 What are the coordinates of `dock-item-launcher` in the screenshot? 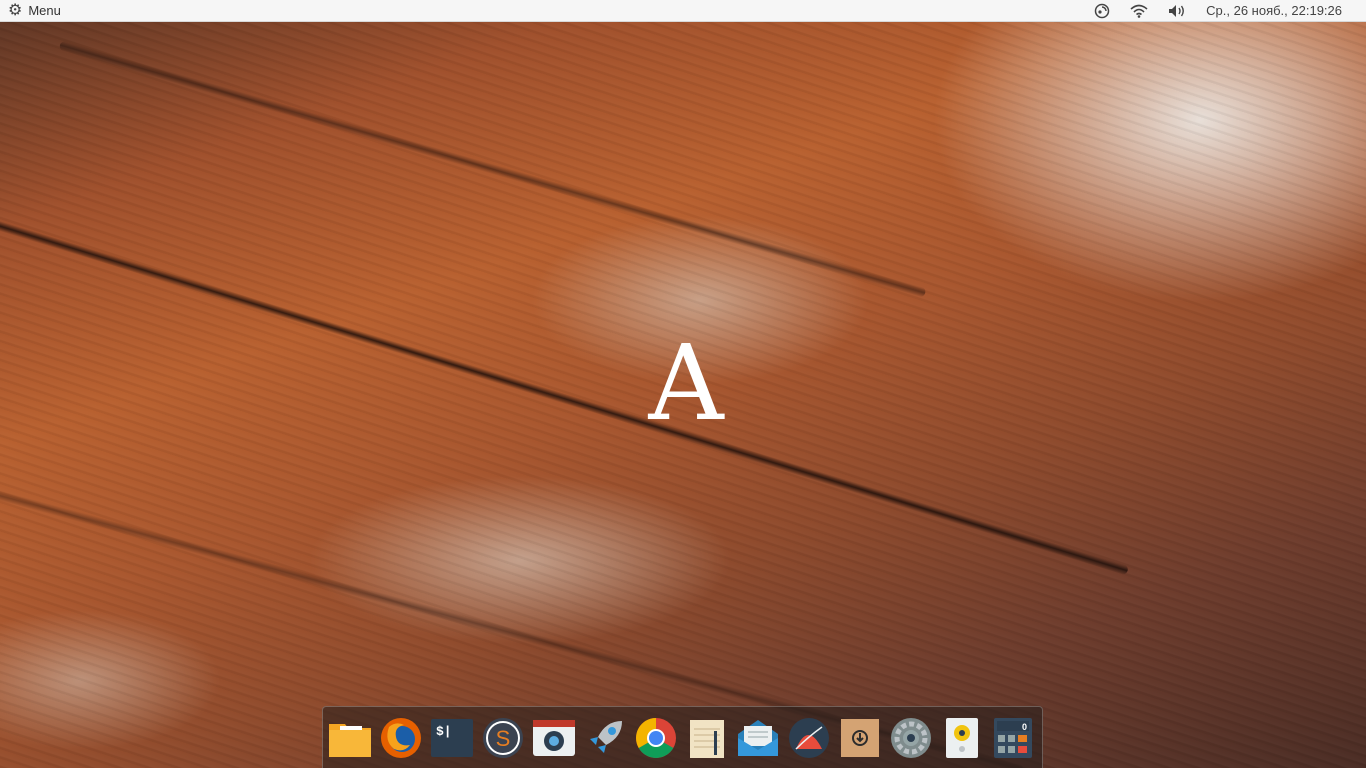 It's located at (605, 738).